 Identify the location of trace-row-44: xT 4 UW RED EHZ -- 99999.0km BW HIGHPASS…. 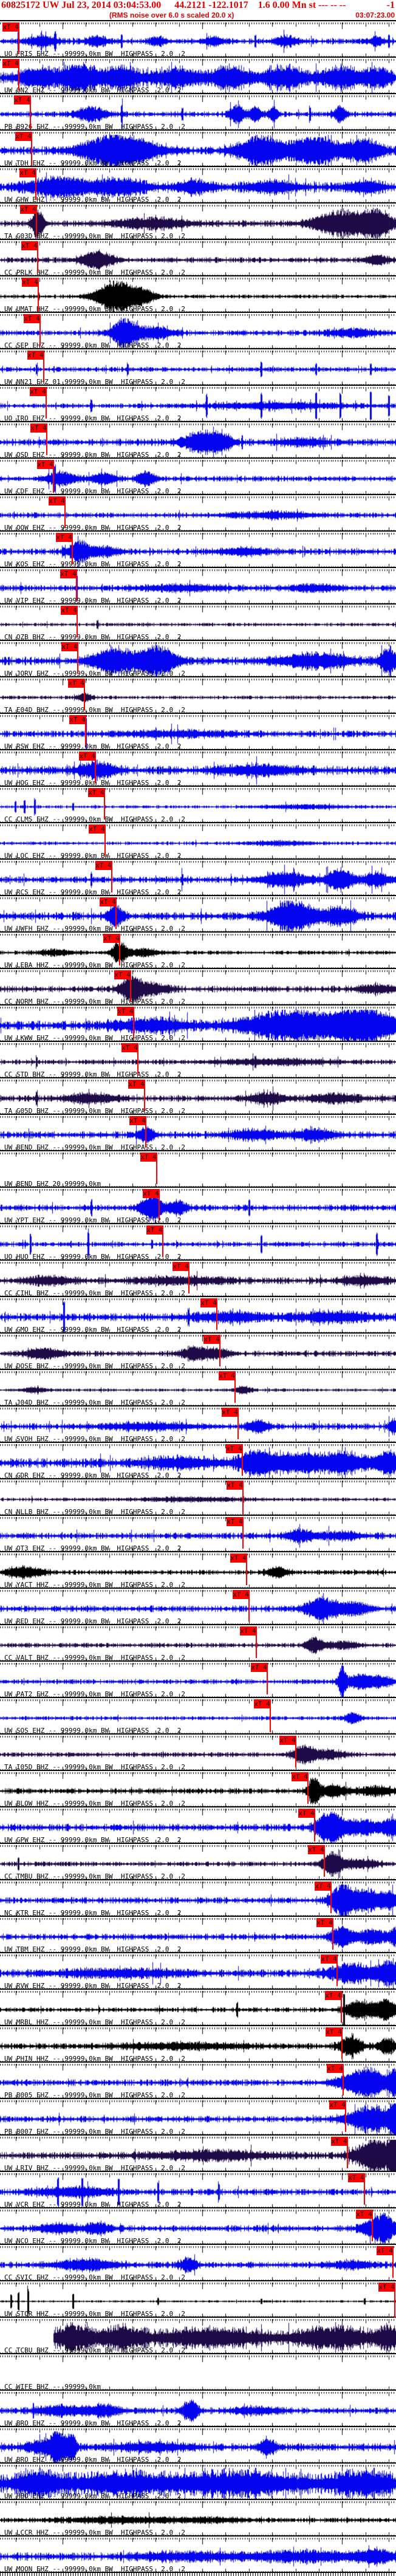
(198, 1607).